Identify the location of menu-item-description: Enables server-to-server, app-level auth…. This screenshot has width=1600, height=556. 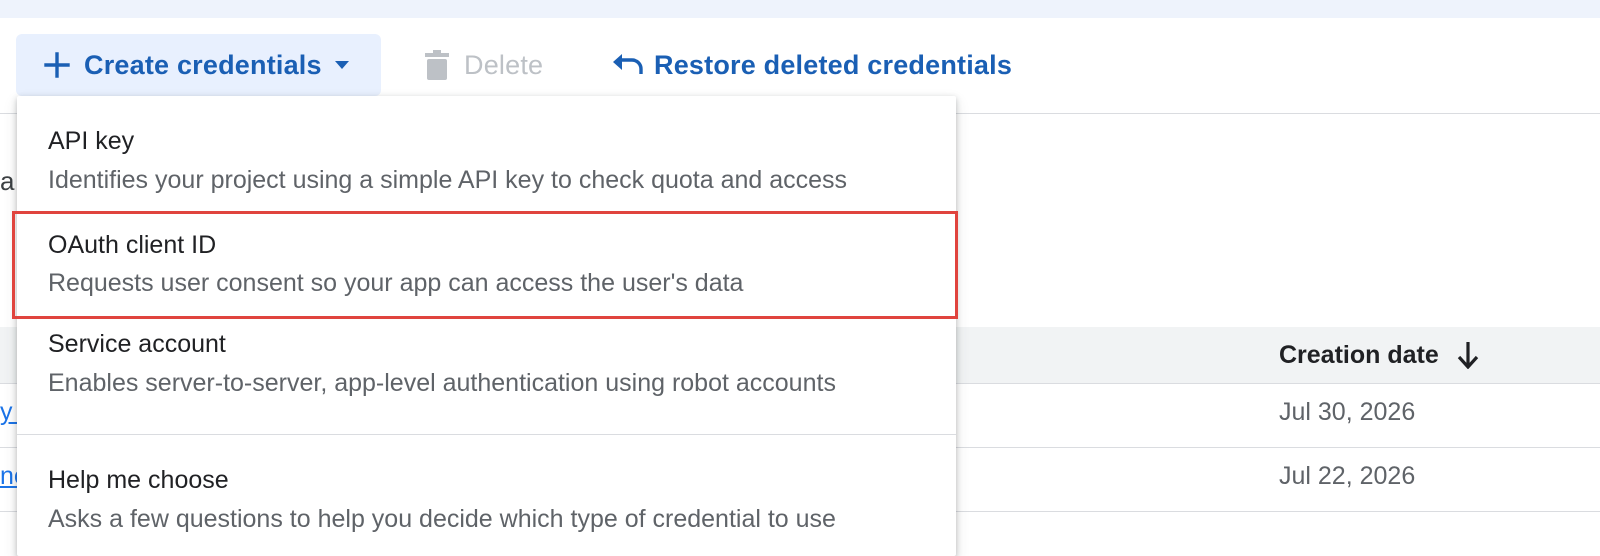
(442, 383).